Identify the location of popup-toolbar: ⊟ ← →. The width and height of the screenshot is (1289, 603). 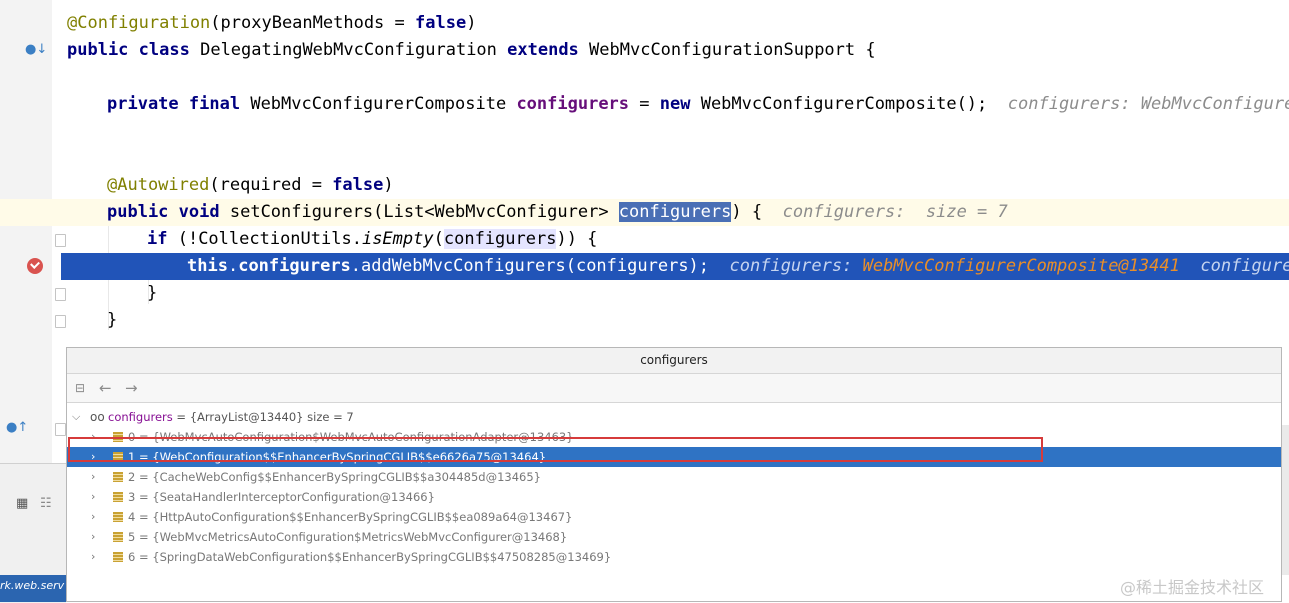
(674, 388).